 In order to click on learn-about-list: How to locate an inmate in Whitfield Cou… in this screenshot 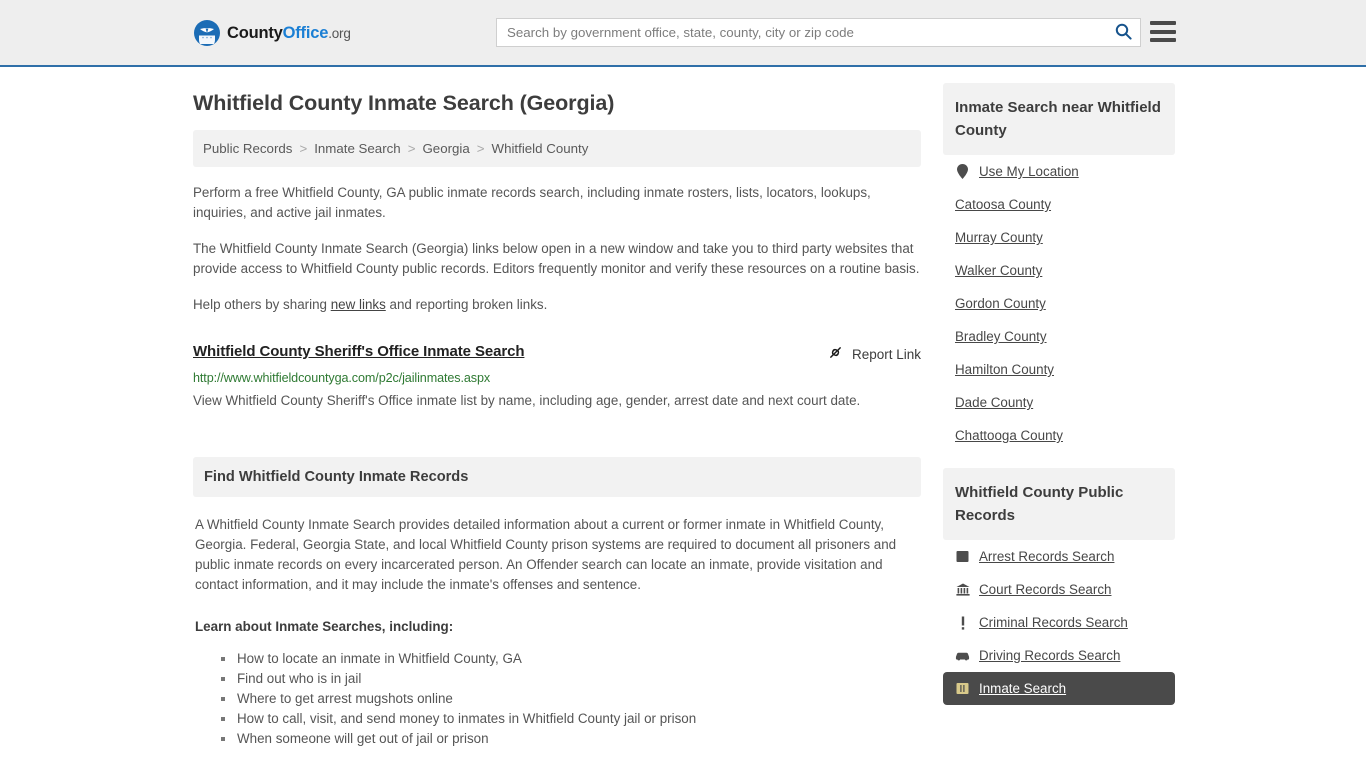, I will do `click(557, 699)`.